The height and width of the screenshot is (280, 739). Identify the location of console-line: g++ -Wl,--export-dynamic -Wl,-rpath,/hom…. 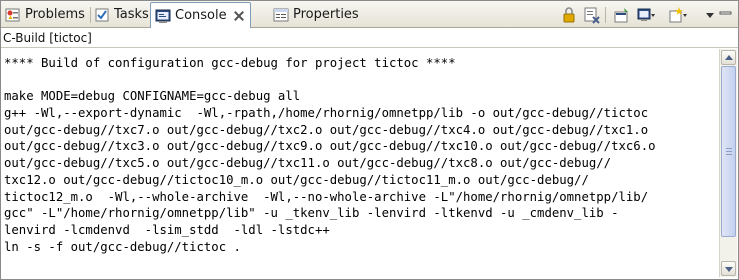
(326, 113).